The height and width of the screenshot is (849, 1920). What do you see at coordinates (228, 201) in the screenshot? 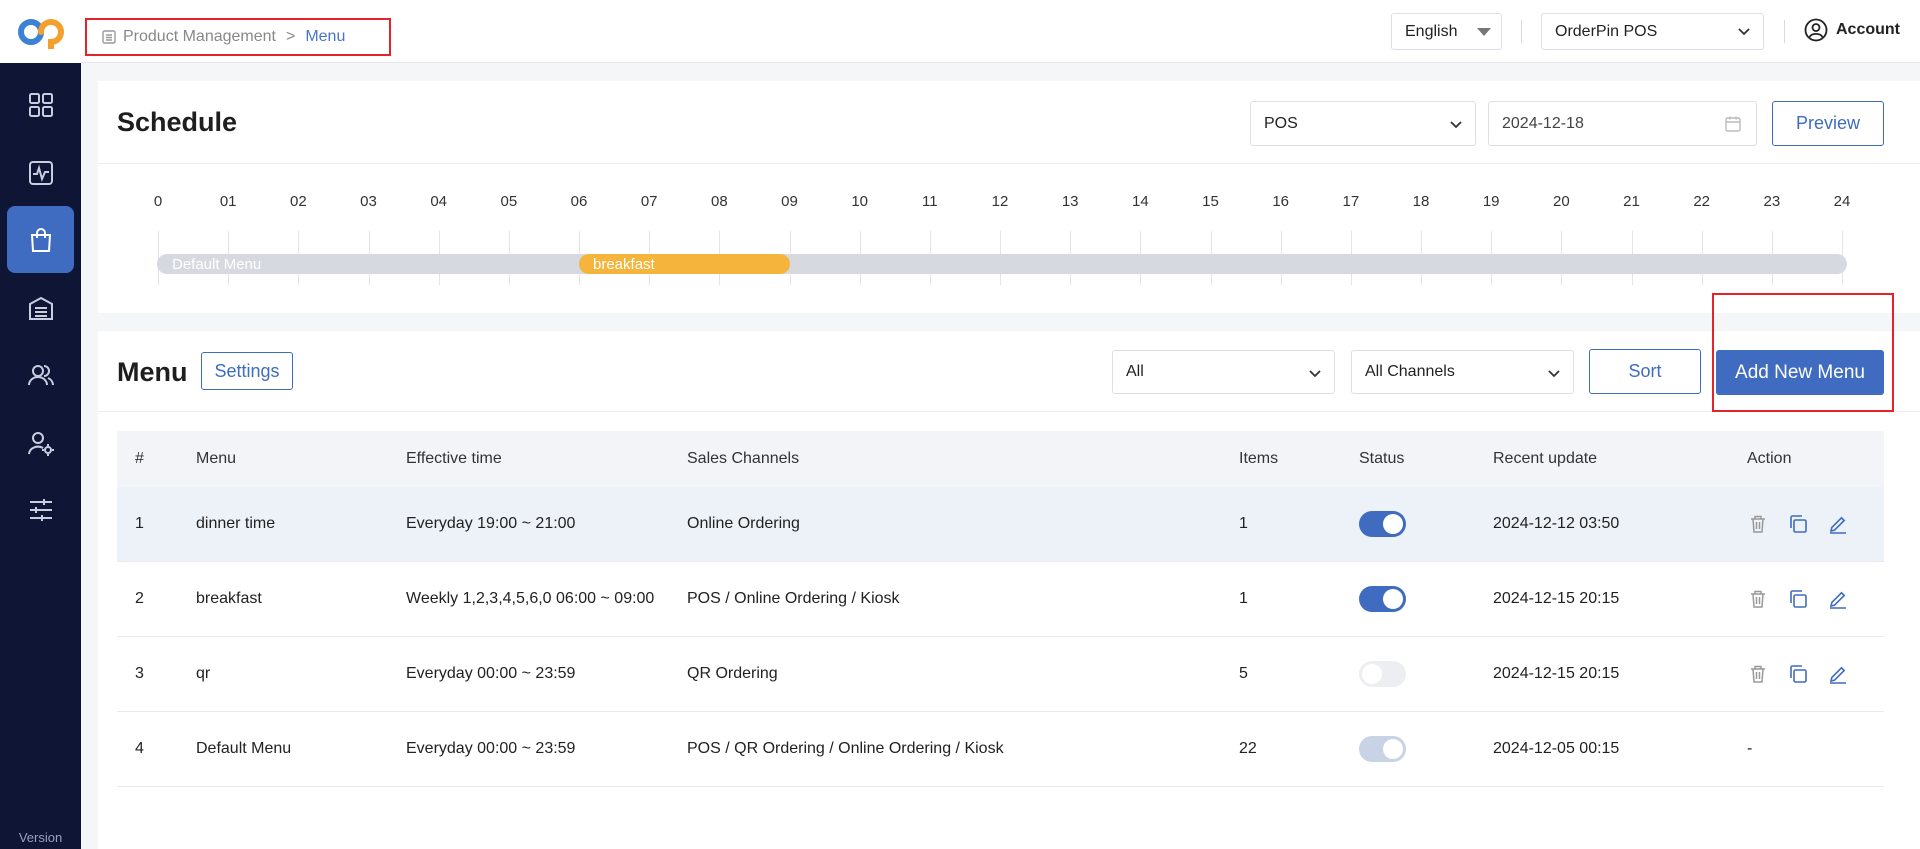
I see `timeline-hour-label: 01` at bounding box center [228, 201].